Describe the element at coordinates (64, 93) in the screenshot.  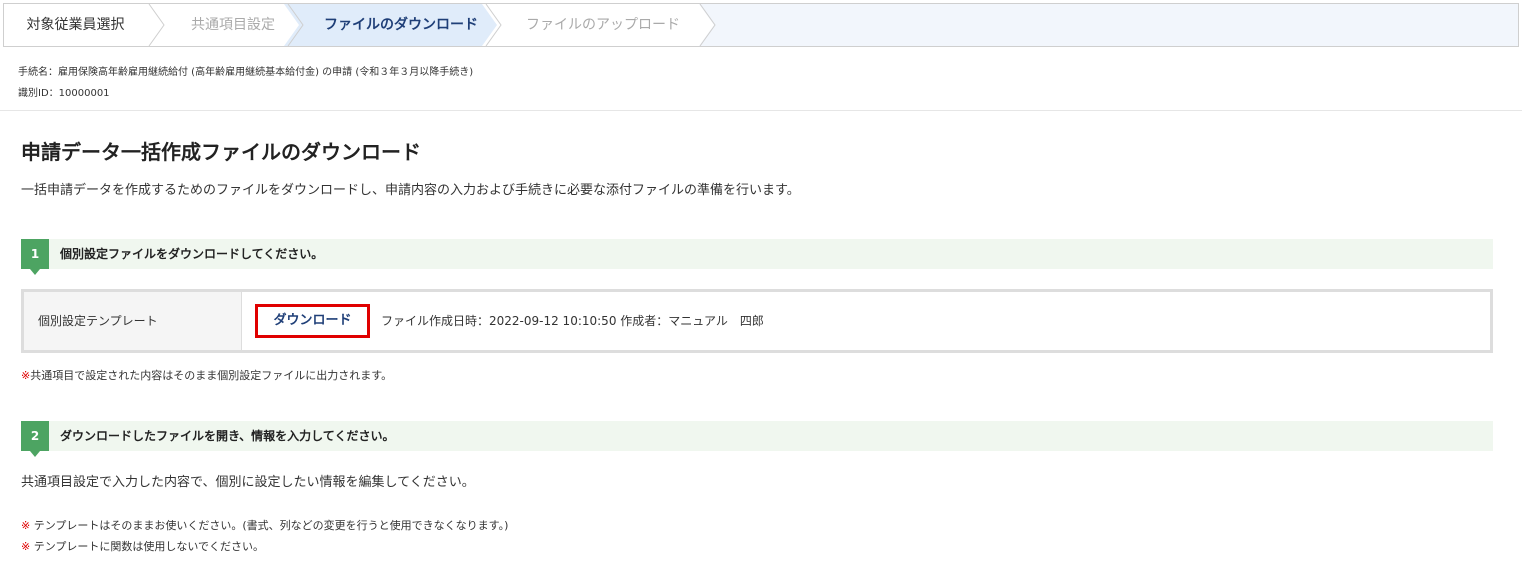
I see `identifier: 識別ID：10000001` at that location.